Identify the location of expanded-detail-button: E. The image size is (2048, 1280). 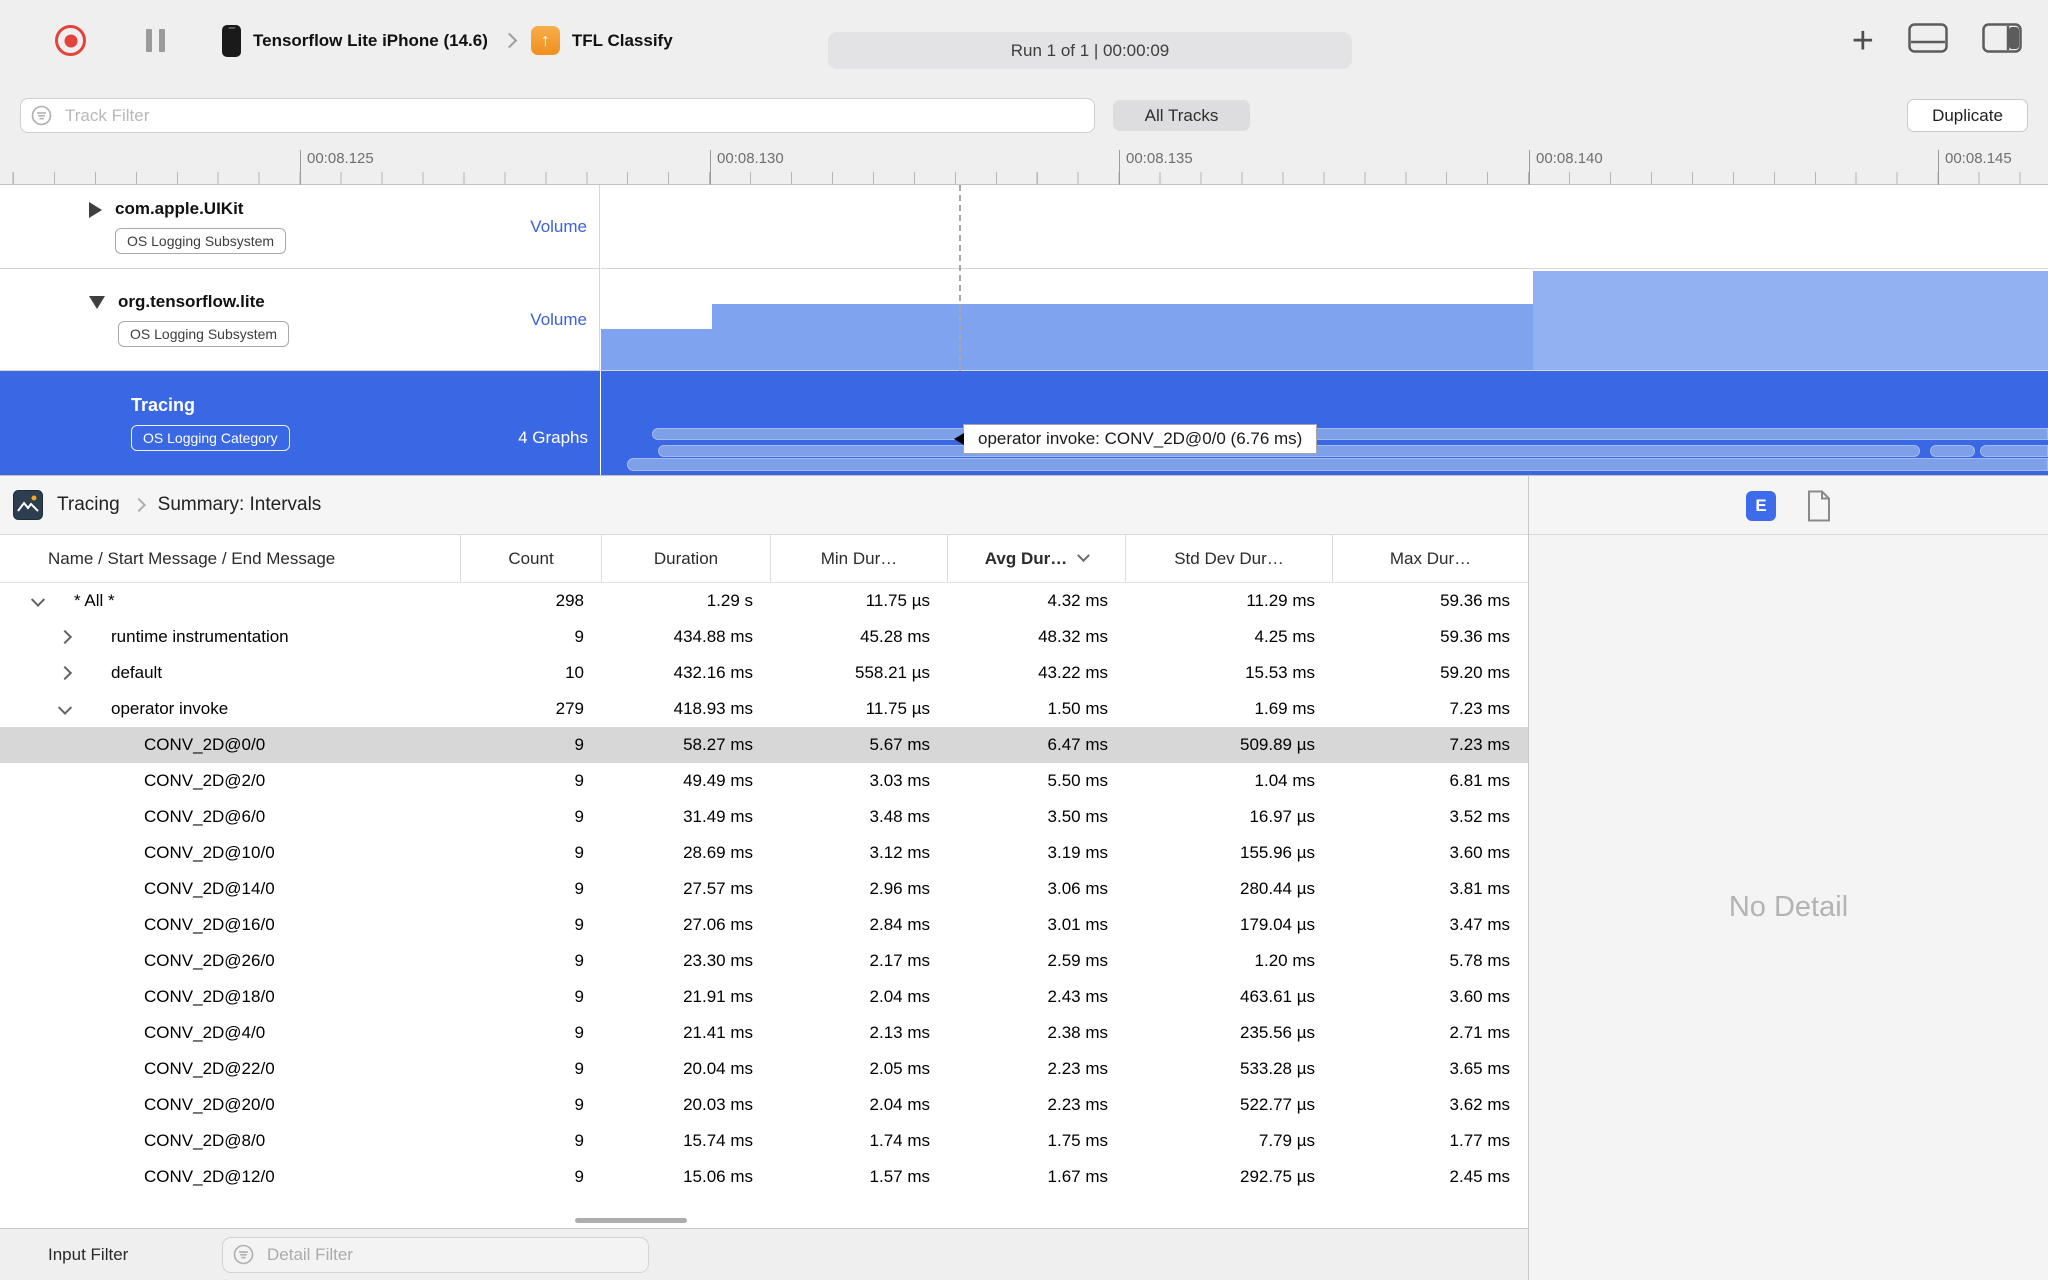
(1761, 506).